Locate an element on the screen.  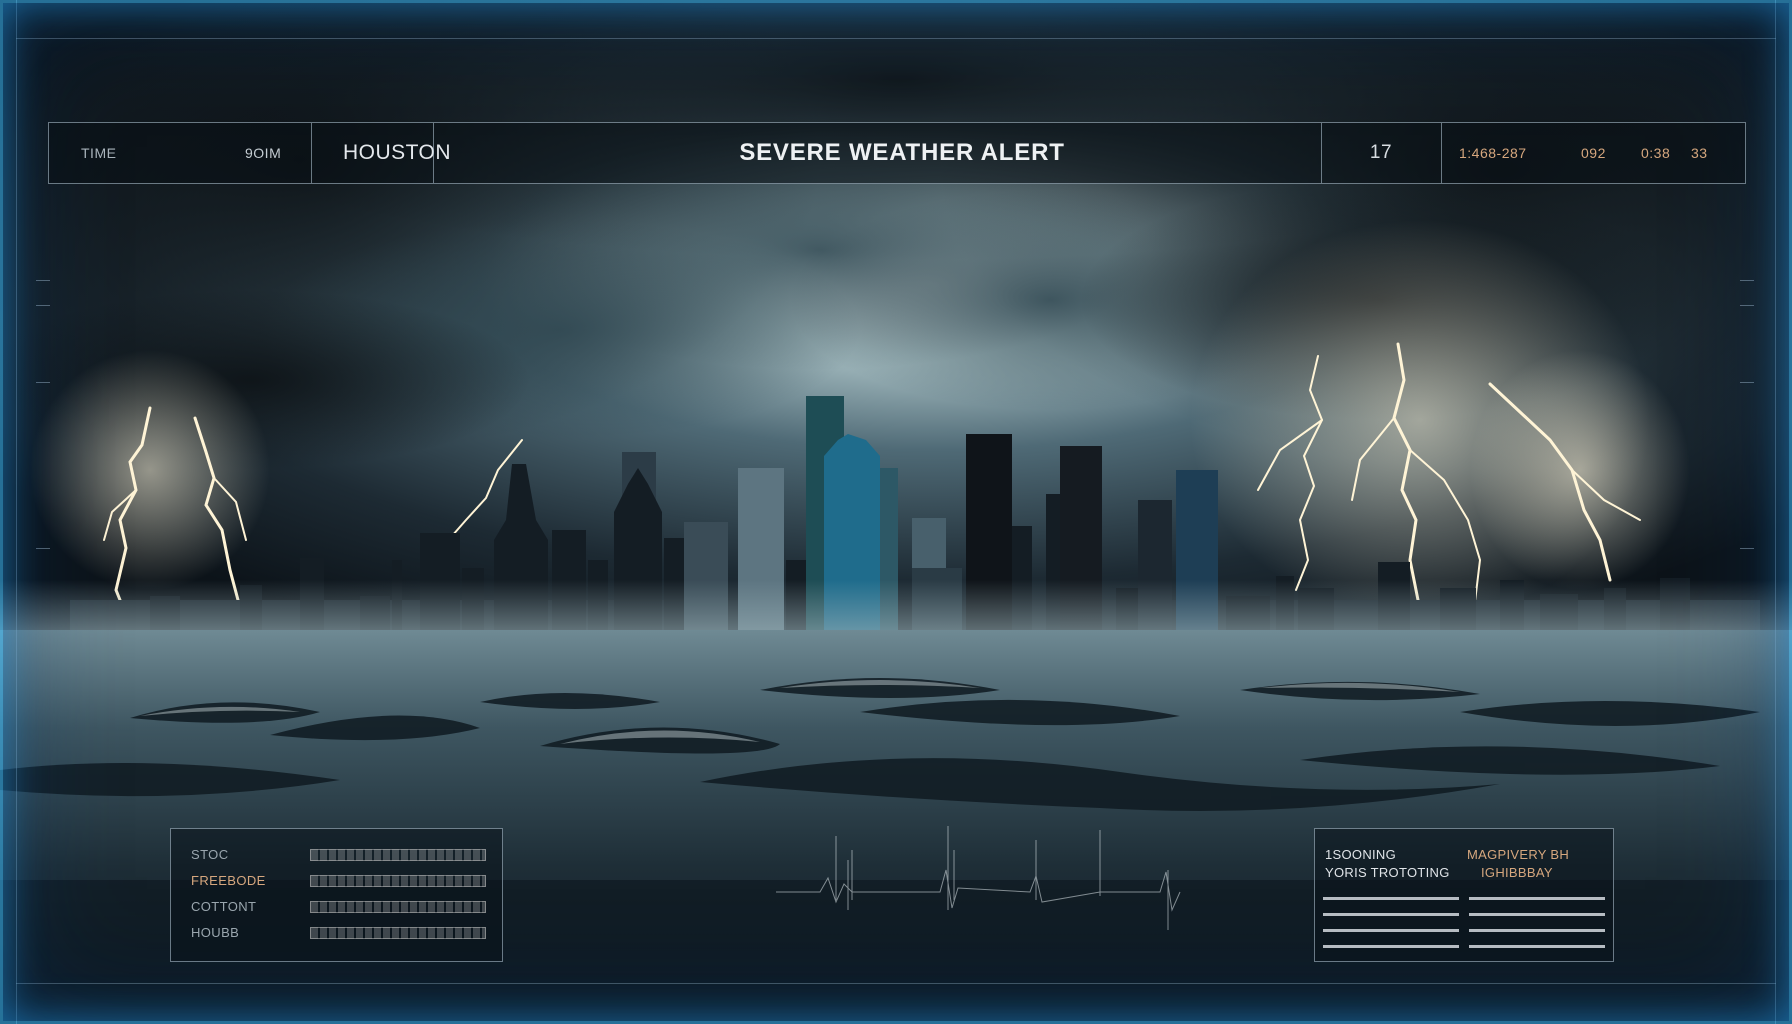
time-label: TIME is located at coordinates (99, 153).